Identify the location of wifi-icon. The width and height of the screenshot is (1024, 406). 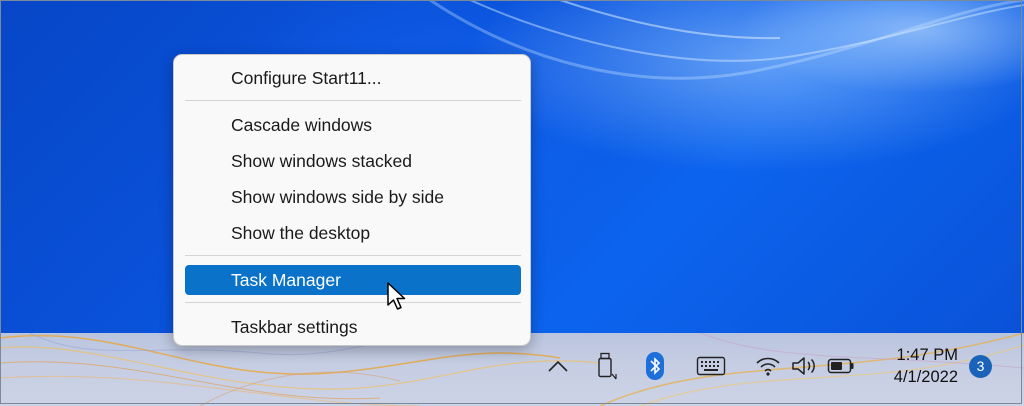
(768, 366).